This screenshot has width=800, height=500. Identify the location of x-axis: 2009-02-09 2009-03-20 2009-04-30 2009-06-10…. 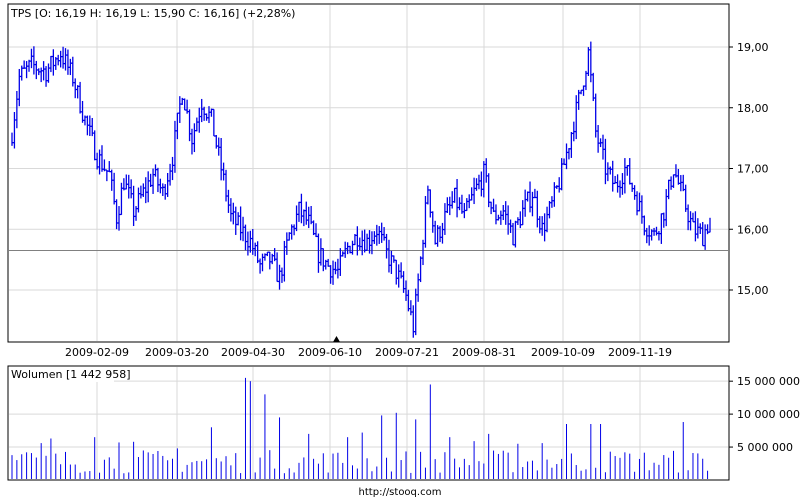
(368, 352).